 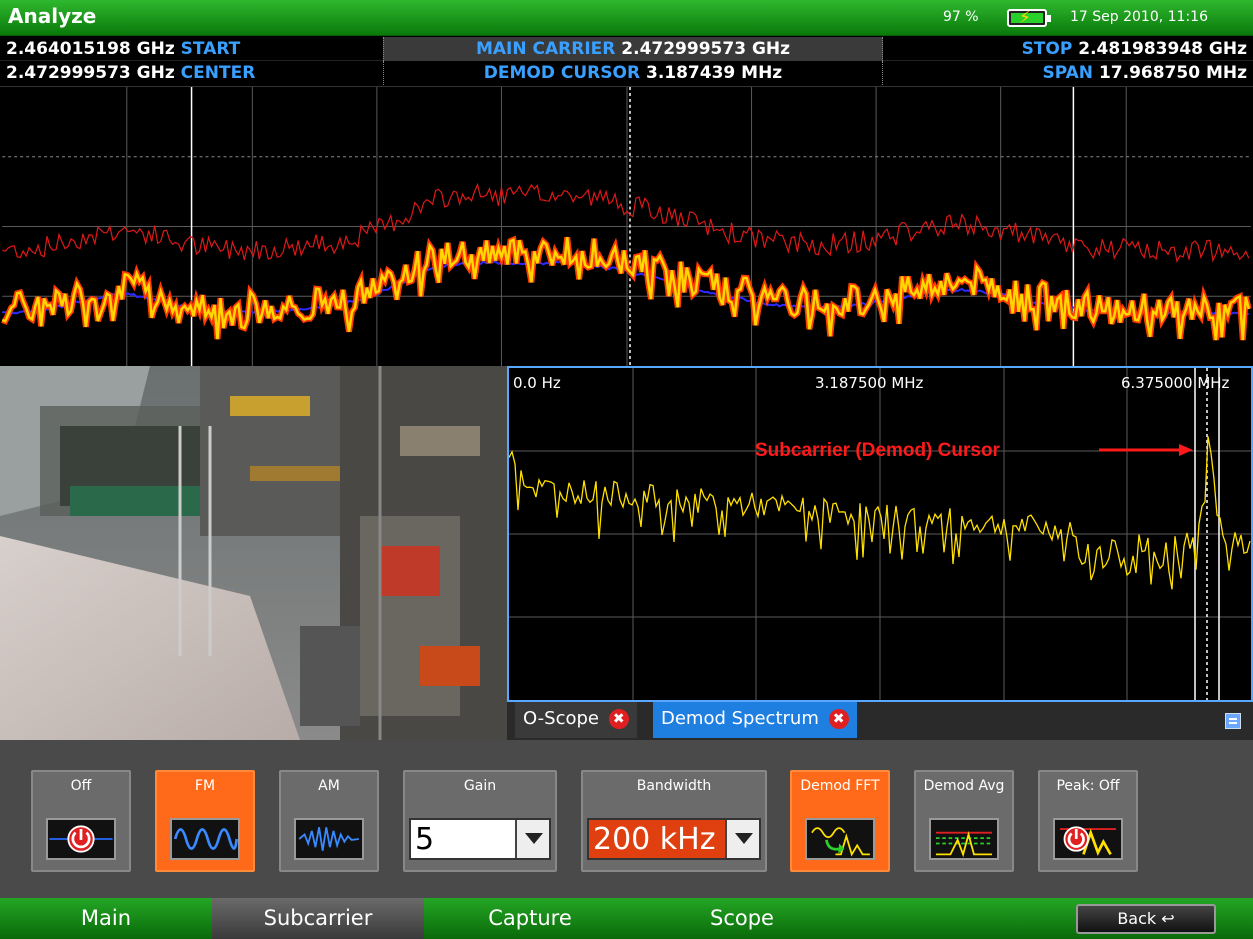 I want to click on demod-axis-mid: 3.187500 MHz, so click(x=869, y=383).